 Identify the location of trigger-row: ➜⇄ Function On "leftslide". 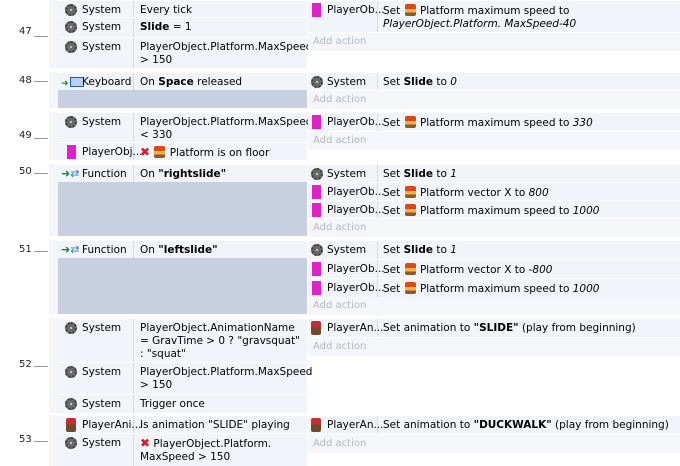
(182, 249).